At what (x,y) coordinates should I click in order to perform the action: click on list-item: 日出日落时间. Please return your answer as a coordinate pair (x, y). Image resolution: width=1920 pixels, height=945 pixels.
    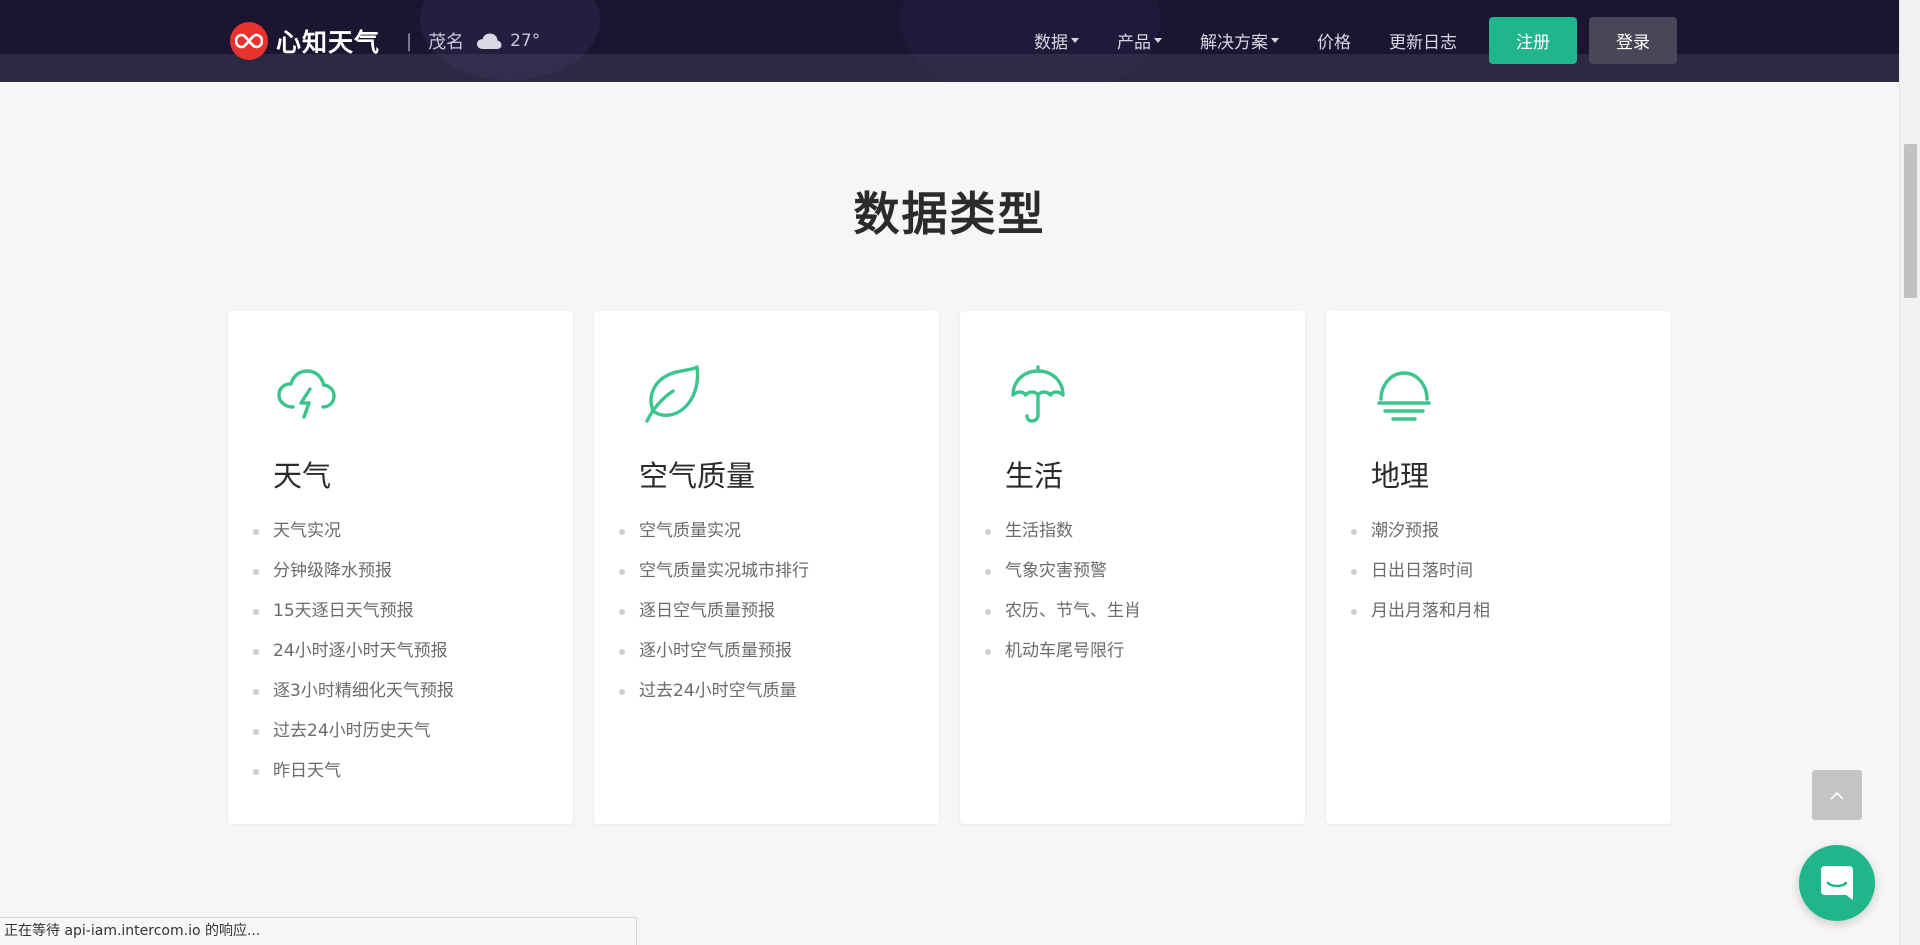
    Looking at the image, I should click on (1420, 581).